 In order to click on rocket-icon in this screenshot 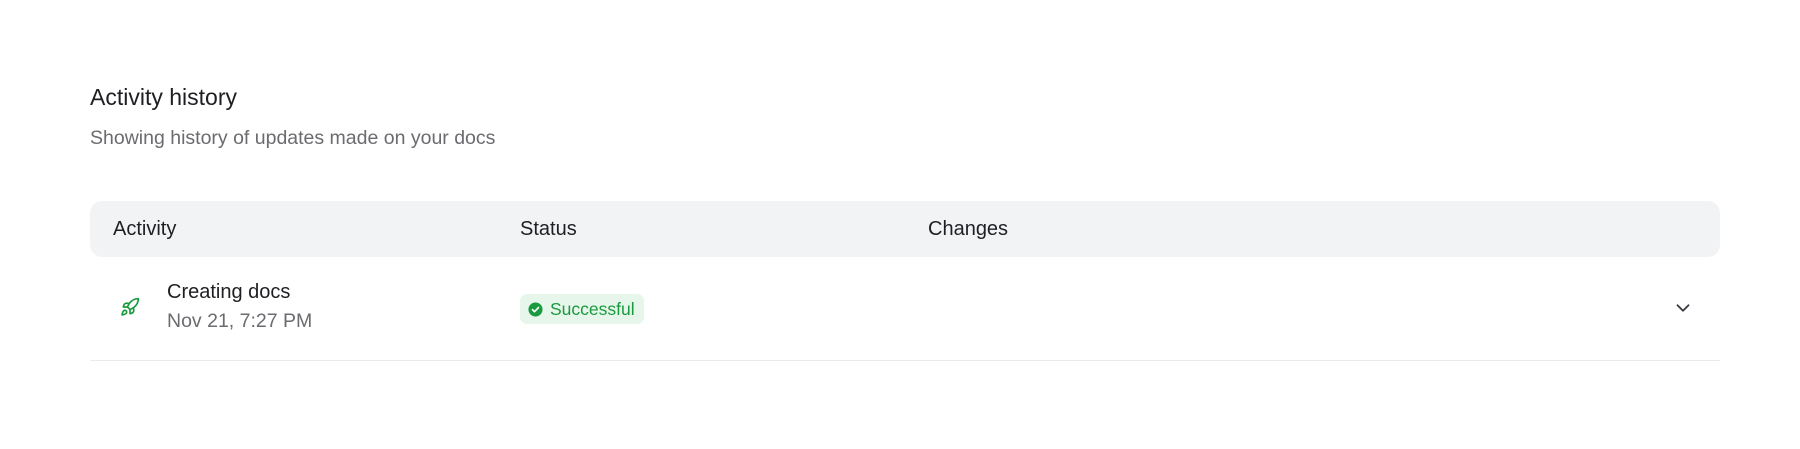, I will do `click(130, 307)`.